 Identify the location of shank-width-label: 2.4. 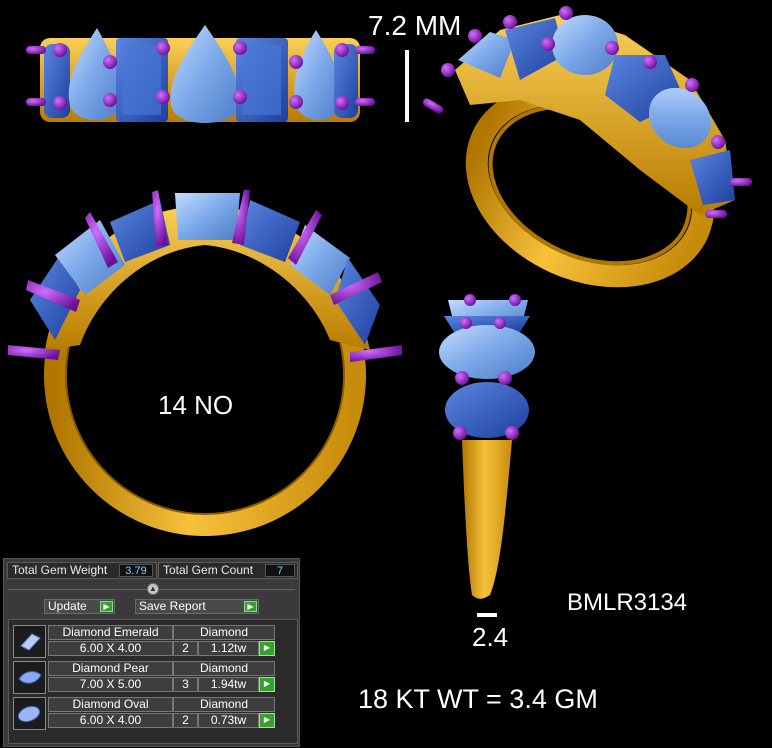
(490, 637).